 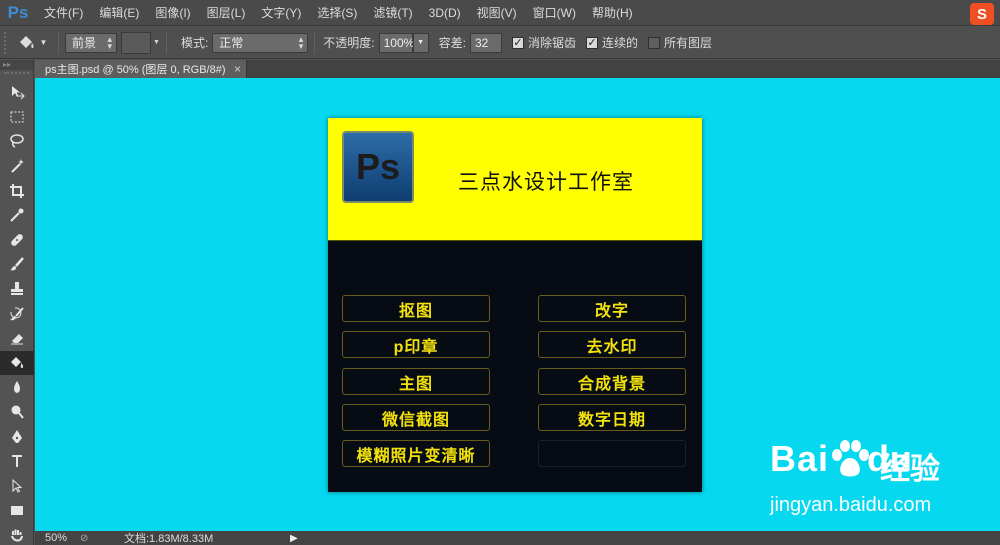 What do you see at coordinates (135, 70) in the screenshot?
I see `document-tab-title: ps主图.psd @ 50% (图层 0, RGB/8#)` at bounding box center [135, 70].